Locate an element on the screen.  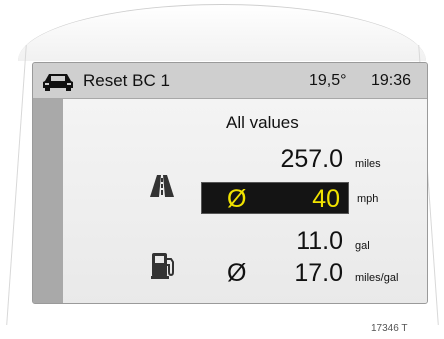
fuel-used-value: 11.0 is located at coordinates (319, 241).